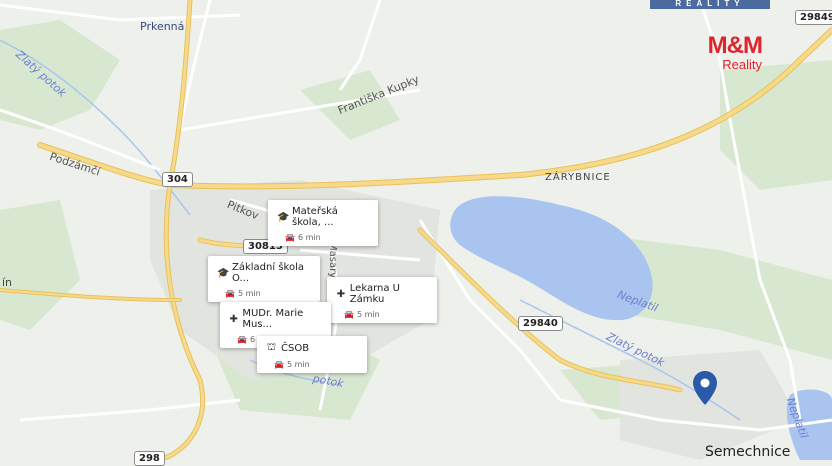 The height and width of the screenshot is (466, 832). Describe the element at coordinates (177, 179) in the screenshot. I see `road-shield-304: 304` at that location.